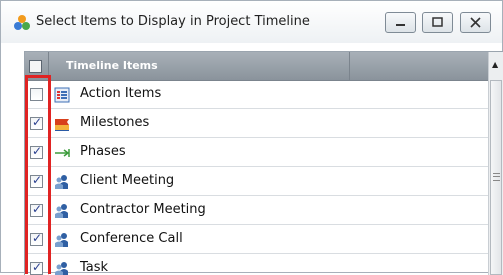 This screenshot has height=275, width=503. Describe the element at coordinates (349, 66) in the screenshot. I see `header-divider` at that location.